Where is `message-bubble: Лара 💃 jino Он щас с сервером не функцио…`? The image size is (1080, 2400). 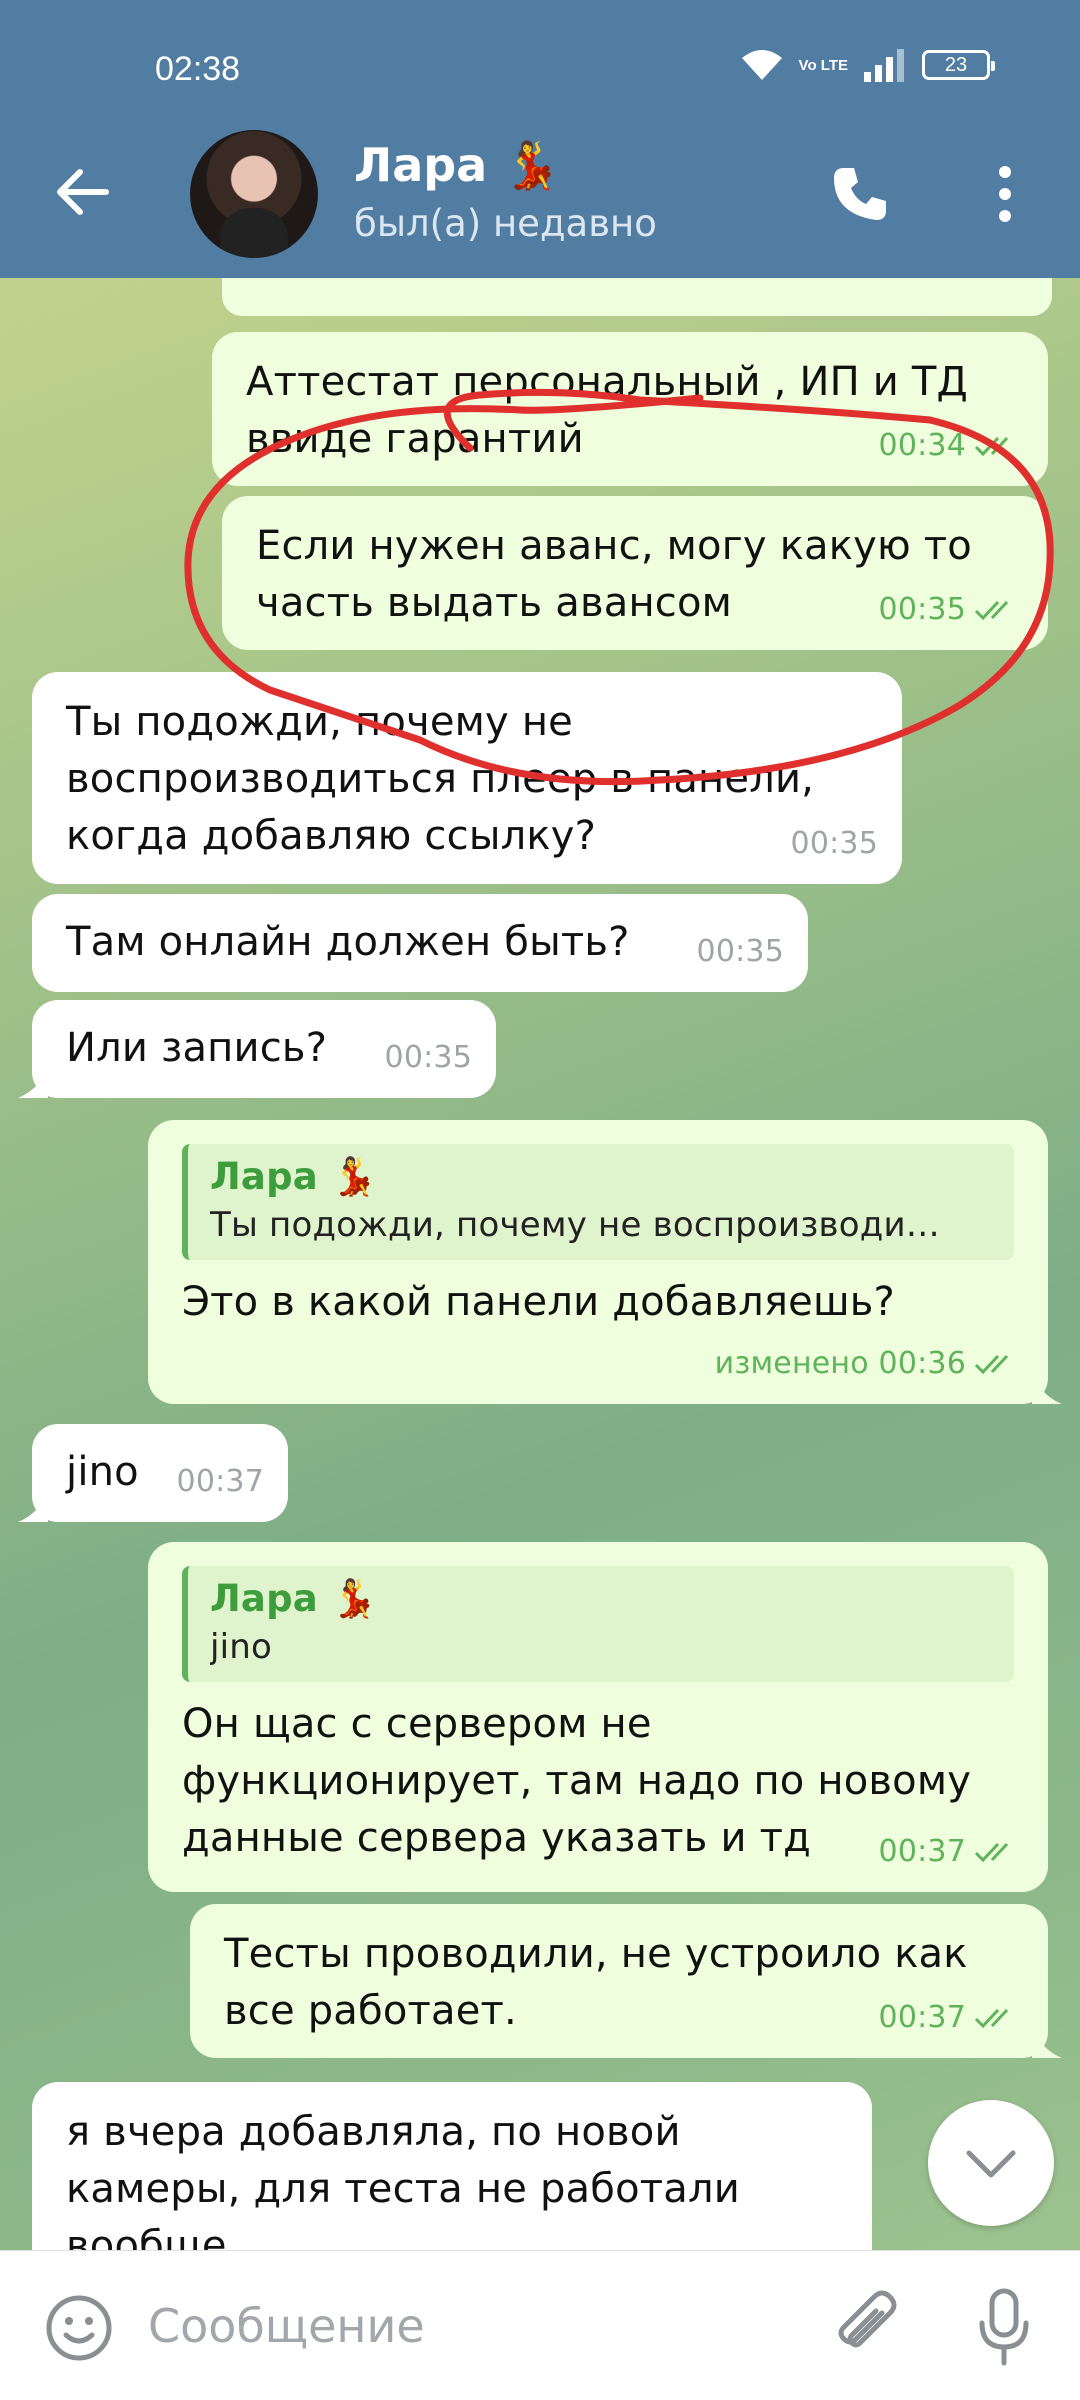
message-bubble: Лара 💃 jino Он щас с сервером не функцио… is located at coordinates (598, 1717).